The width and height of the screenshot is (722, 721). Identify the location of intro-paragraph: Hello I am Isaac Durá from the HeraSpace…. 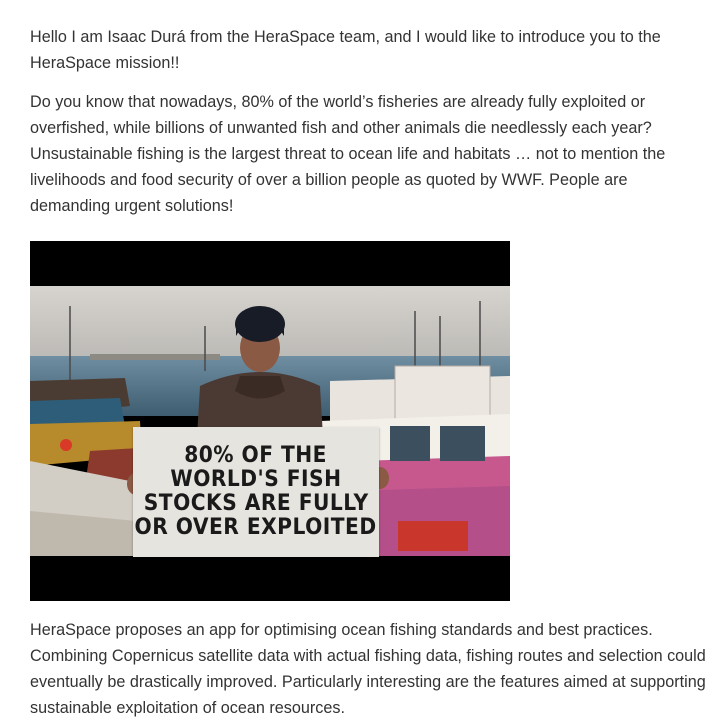
(345, 50).